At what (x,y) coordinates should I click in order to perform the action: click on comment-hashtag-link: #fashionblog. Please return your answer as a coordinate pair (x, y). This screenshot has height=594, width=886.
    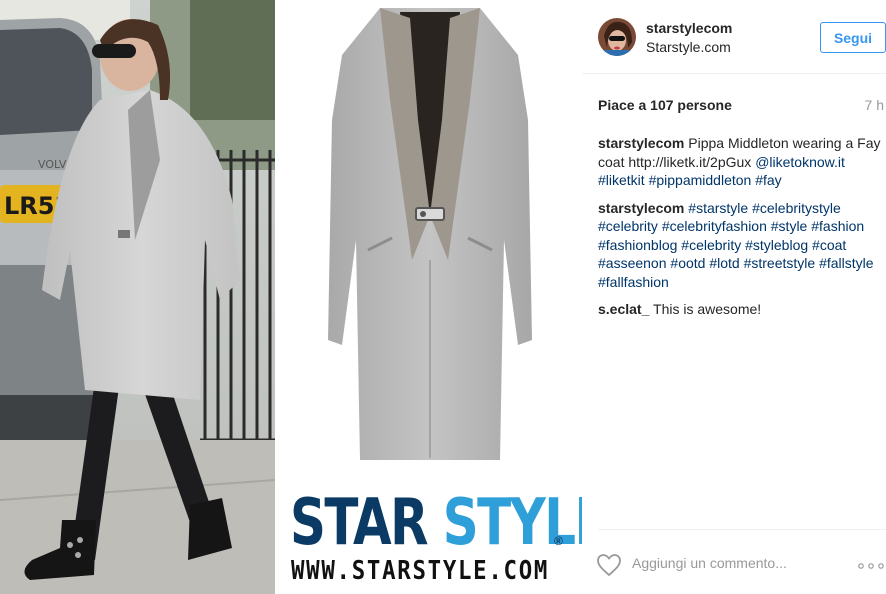
    Looking at the image, I should click on (637, 245).